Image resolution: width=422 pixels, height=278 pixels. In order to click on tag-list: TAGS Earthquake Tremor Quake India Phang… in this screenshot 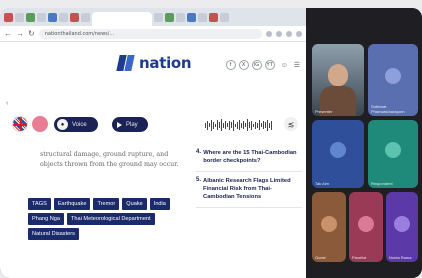, I will do `click(103, 219)`.